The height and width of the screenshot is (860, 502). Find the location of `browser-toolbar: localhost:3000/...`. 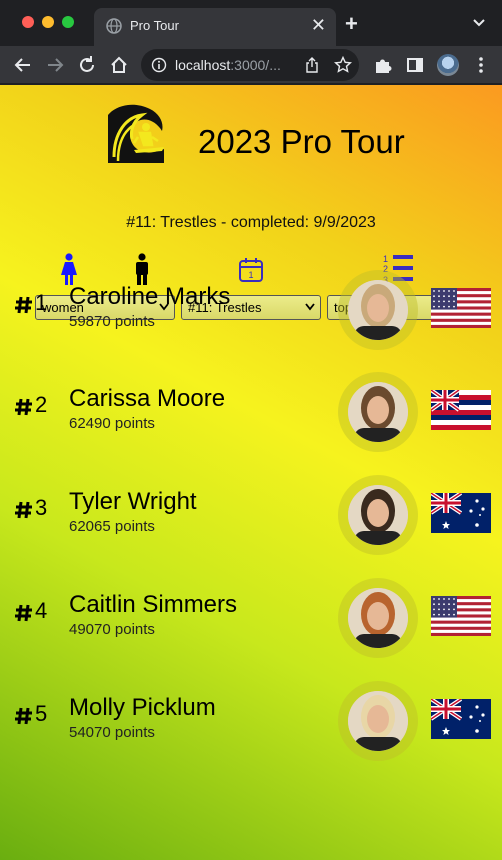

browser-toolbar: localhost:3000/... is located at coordinates (251, 65).